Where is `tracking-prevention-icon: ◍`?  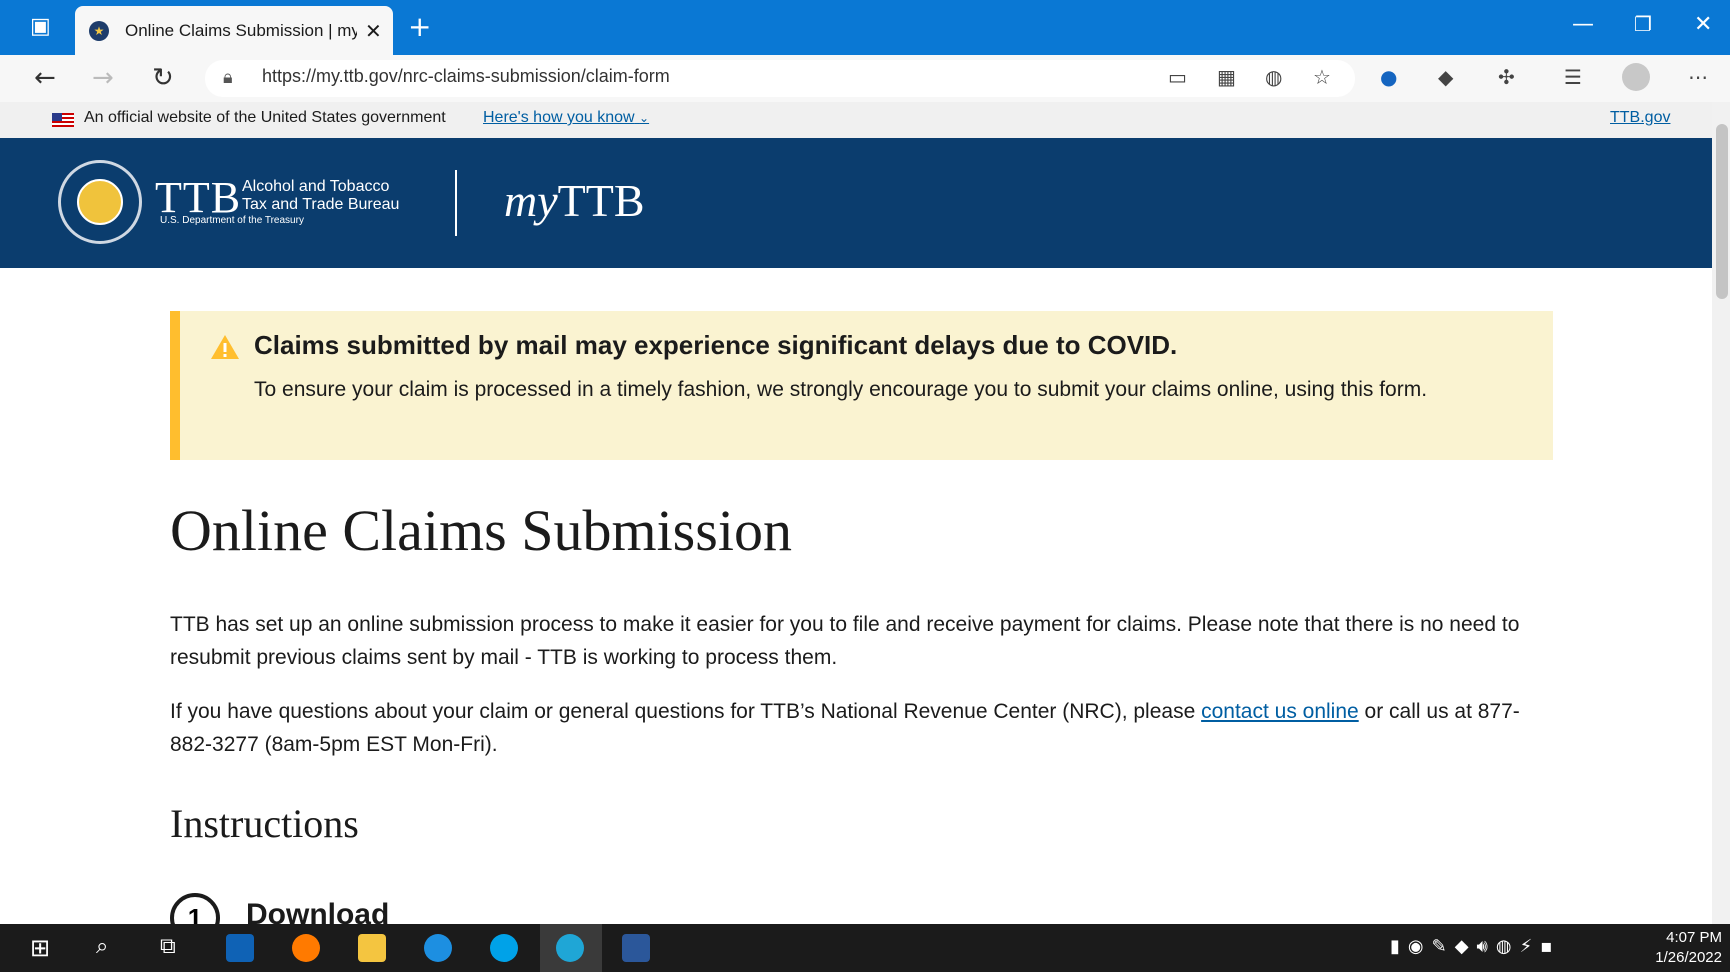
tracking-prevention-icon: ◍ is located at coordinates (1273, 77).